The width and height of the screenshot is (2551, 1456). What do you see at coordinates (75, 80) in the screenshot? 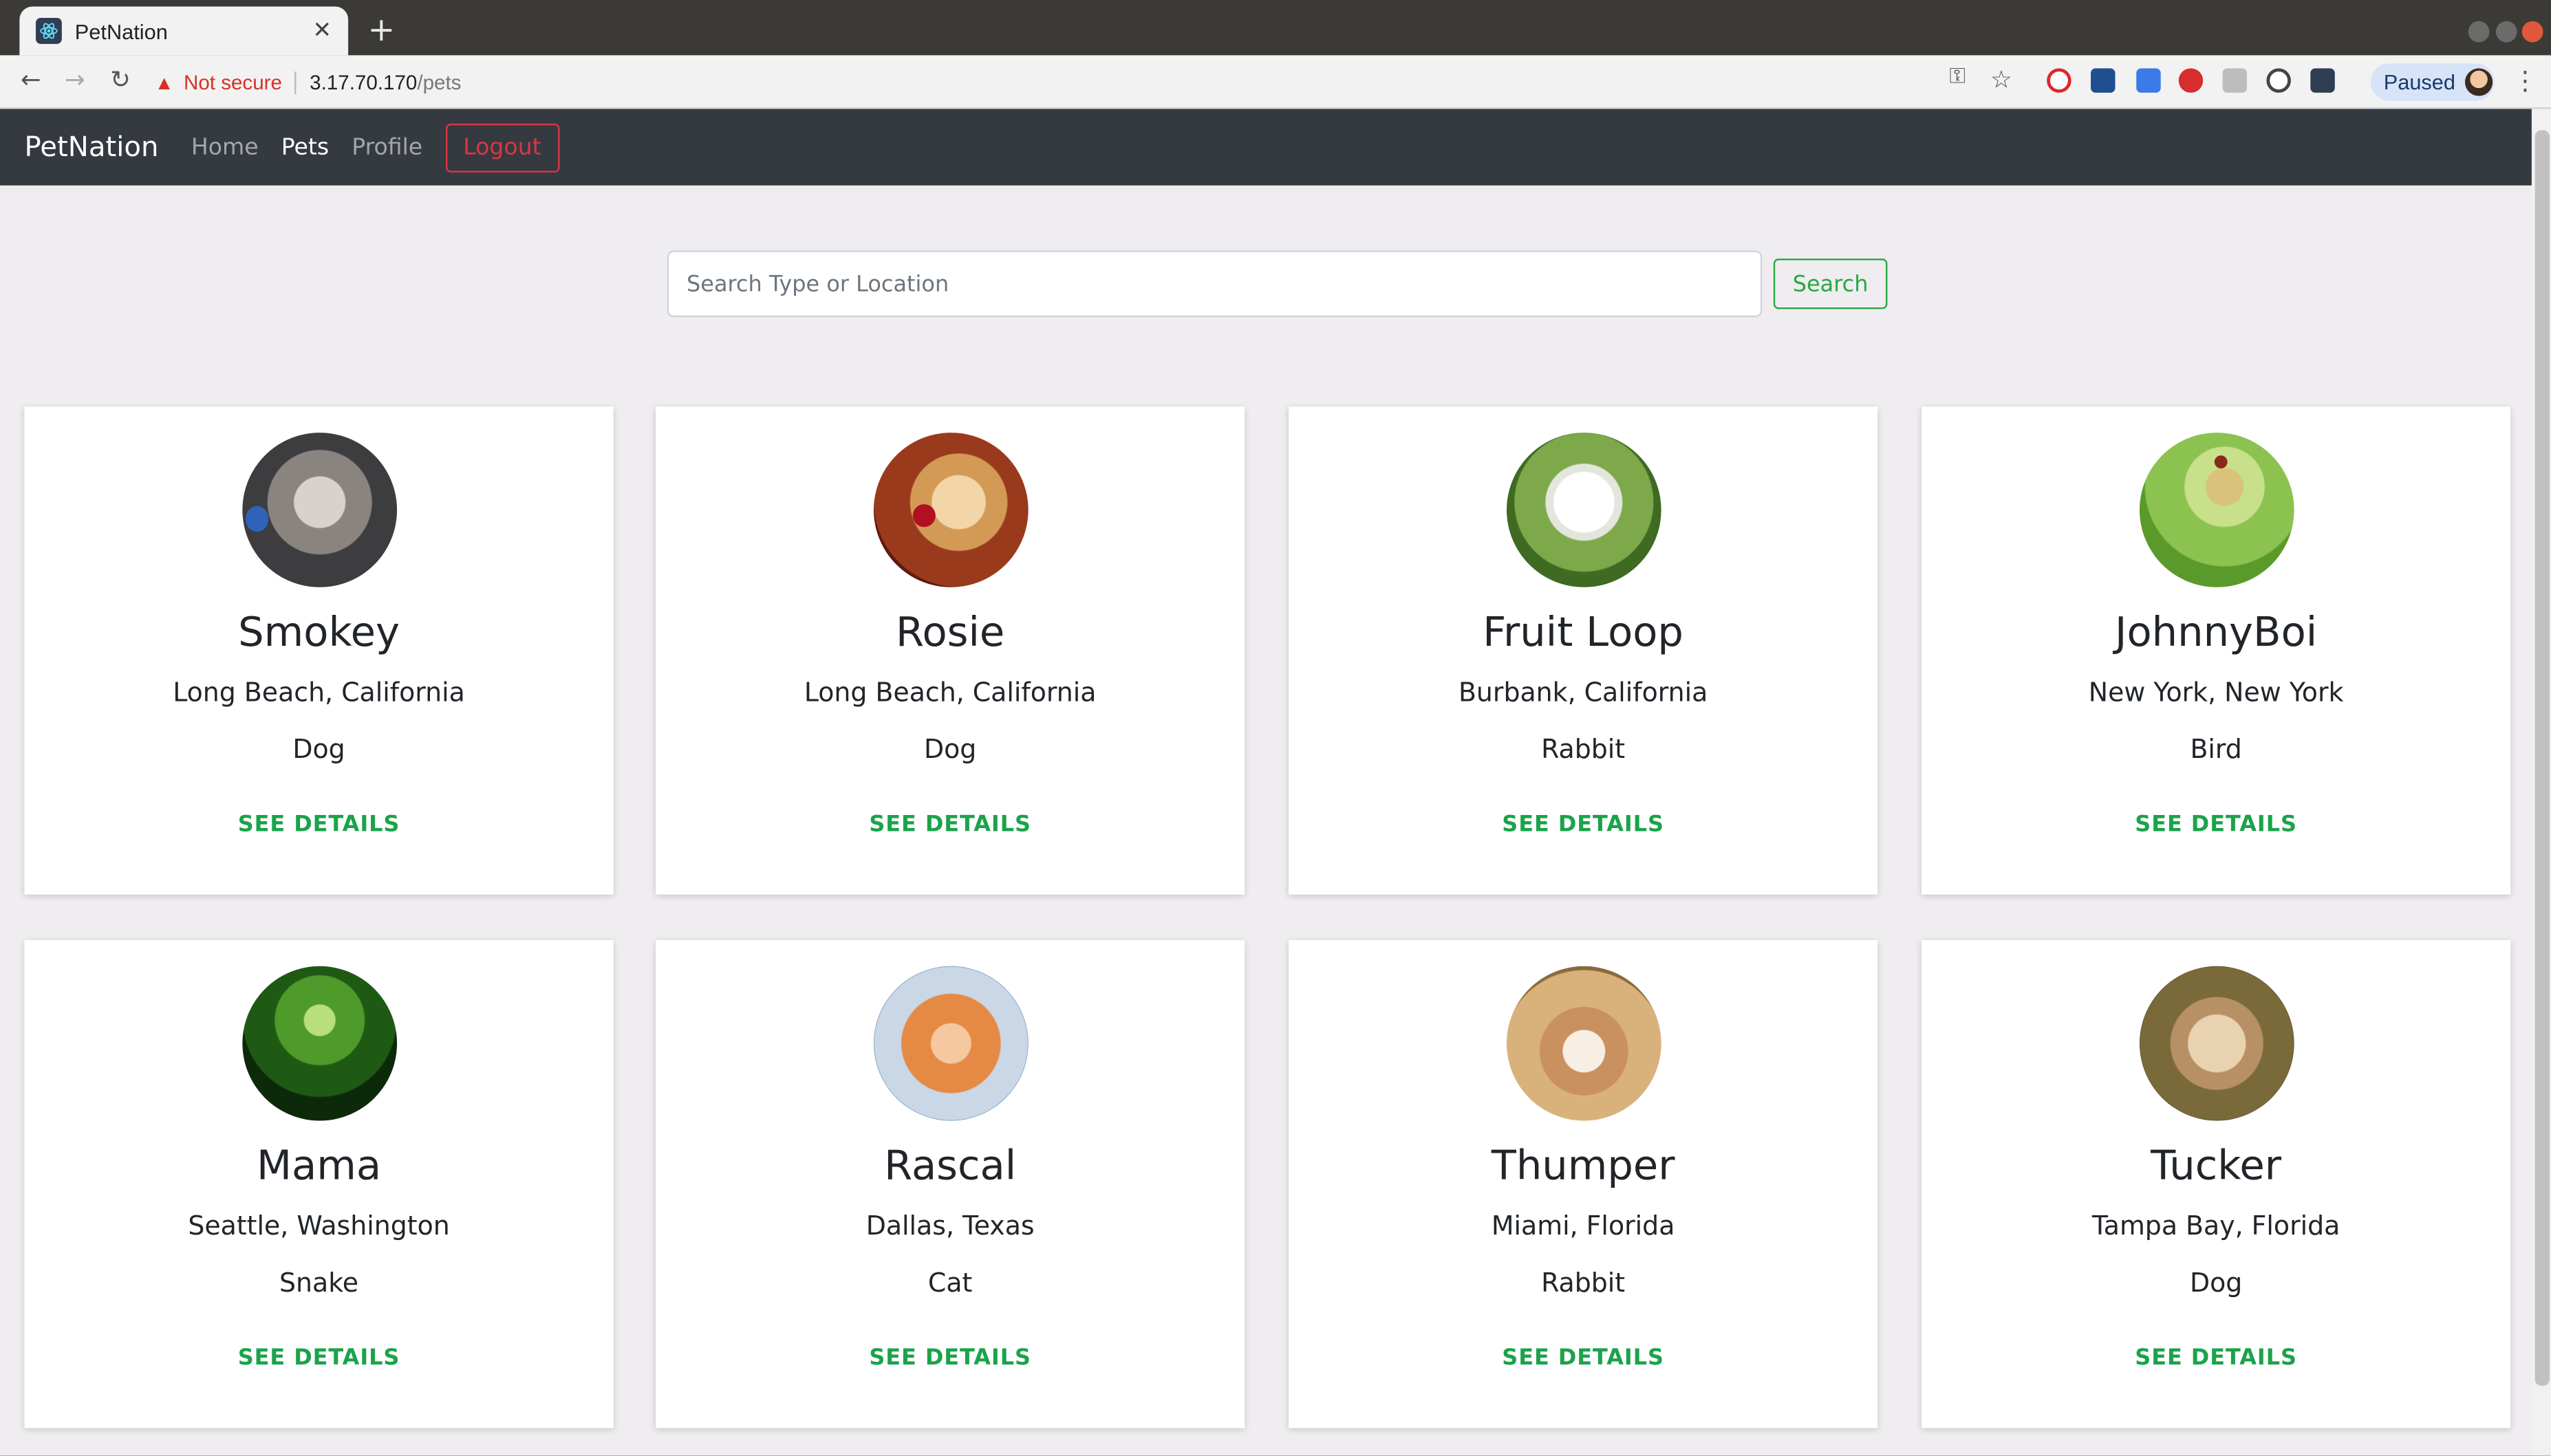
I see `forward-icon: →` at bounding box center [75, 80].